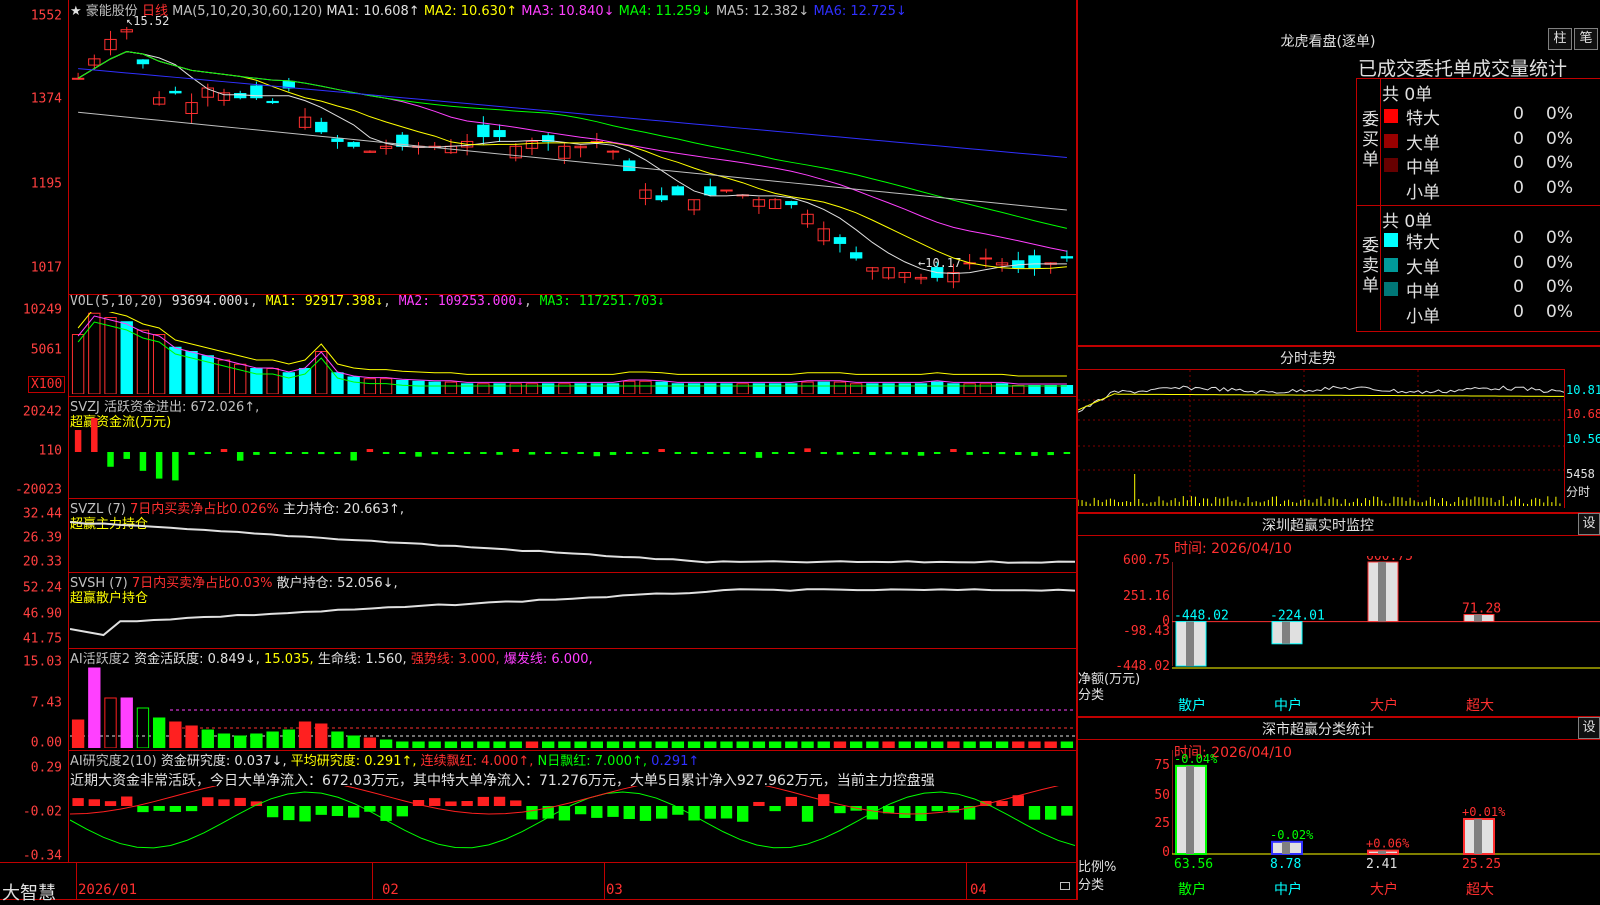  What do you see at coordinates (1065, 886) in the screenshot?
I see `lock-icon` at bounding box center [1065, 886].